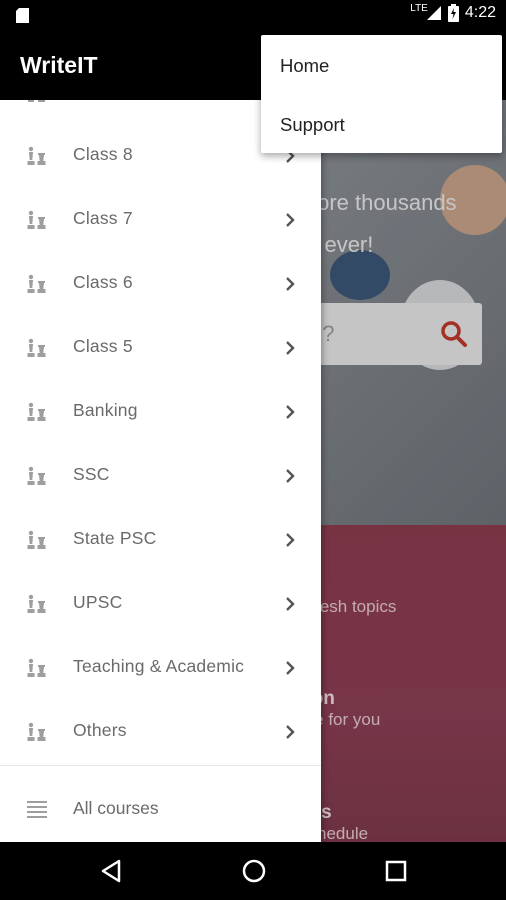 The height and width of the screenshot is (900, 506). Describe the element at coordinates (103, 218) in the screenshot. I see `drawer-item-label: Class 7` at that location.